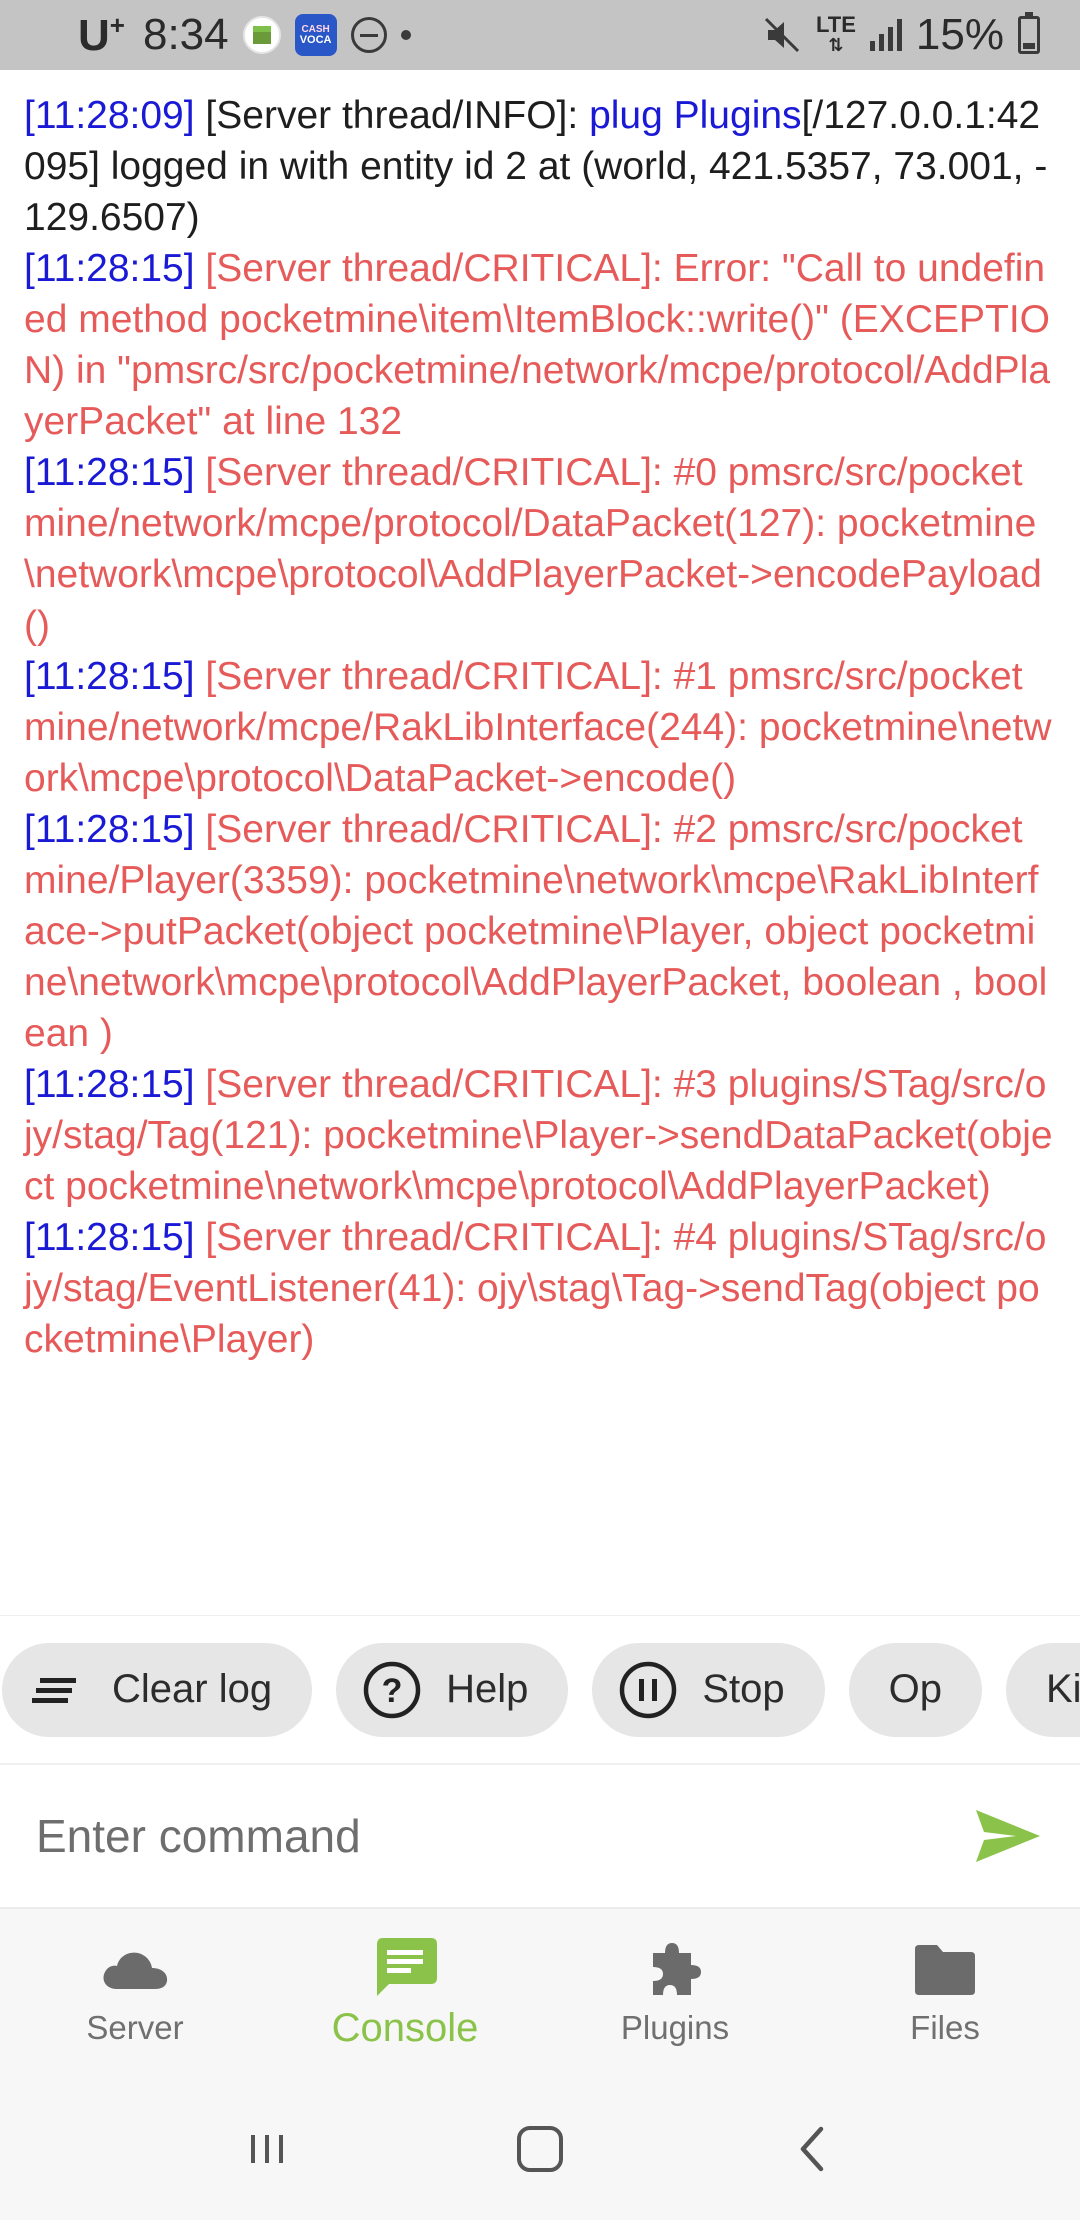 The height and width of the screenshot is (2220, 1080). What do you see at coordinates (368, 35) in the screenshot?
I see `do-not-disturb-icon` at bounding box center [368, 35].